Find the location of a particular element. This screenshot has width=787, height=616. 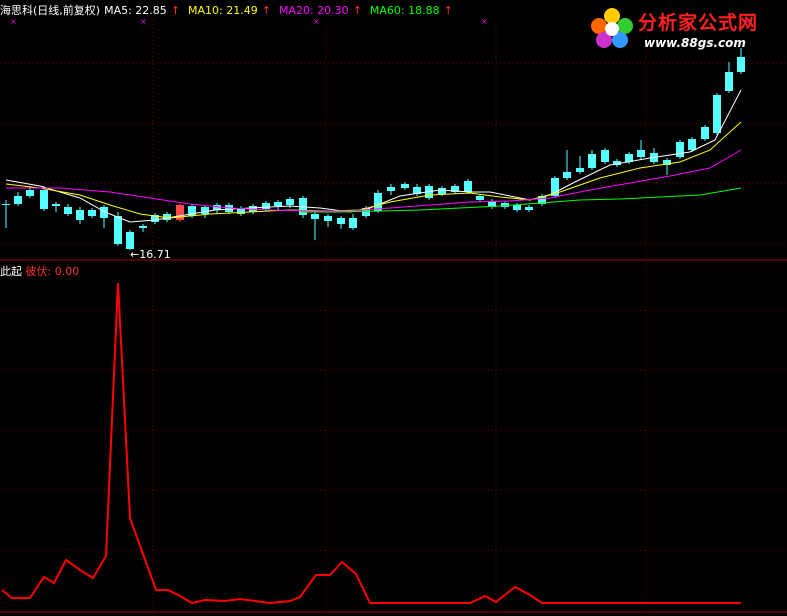

site-logo: 分析家公式网 www.88gs.com is located at coordinates (683, 29).